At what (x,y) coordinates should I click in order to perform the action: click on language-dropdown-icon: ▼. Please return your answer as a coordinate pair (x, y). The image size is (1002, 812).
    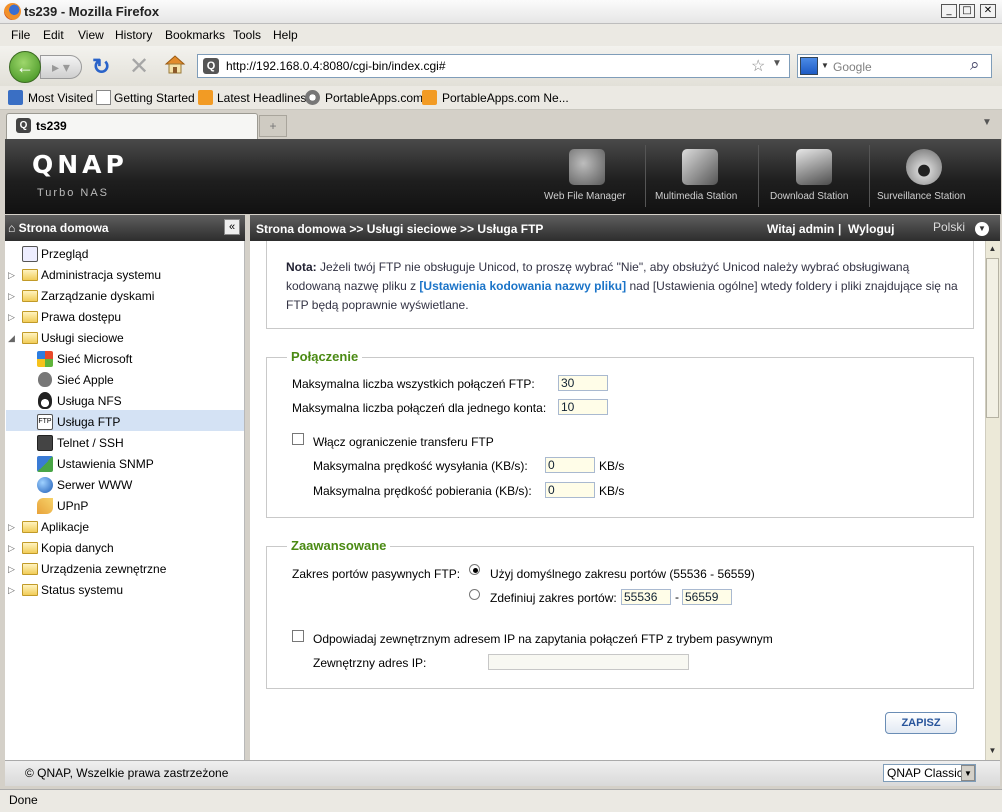
    Looking at the image, I should click on (982, 229).